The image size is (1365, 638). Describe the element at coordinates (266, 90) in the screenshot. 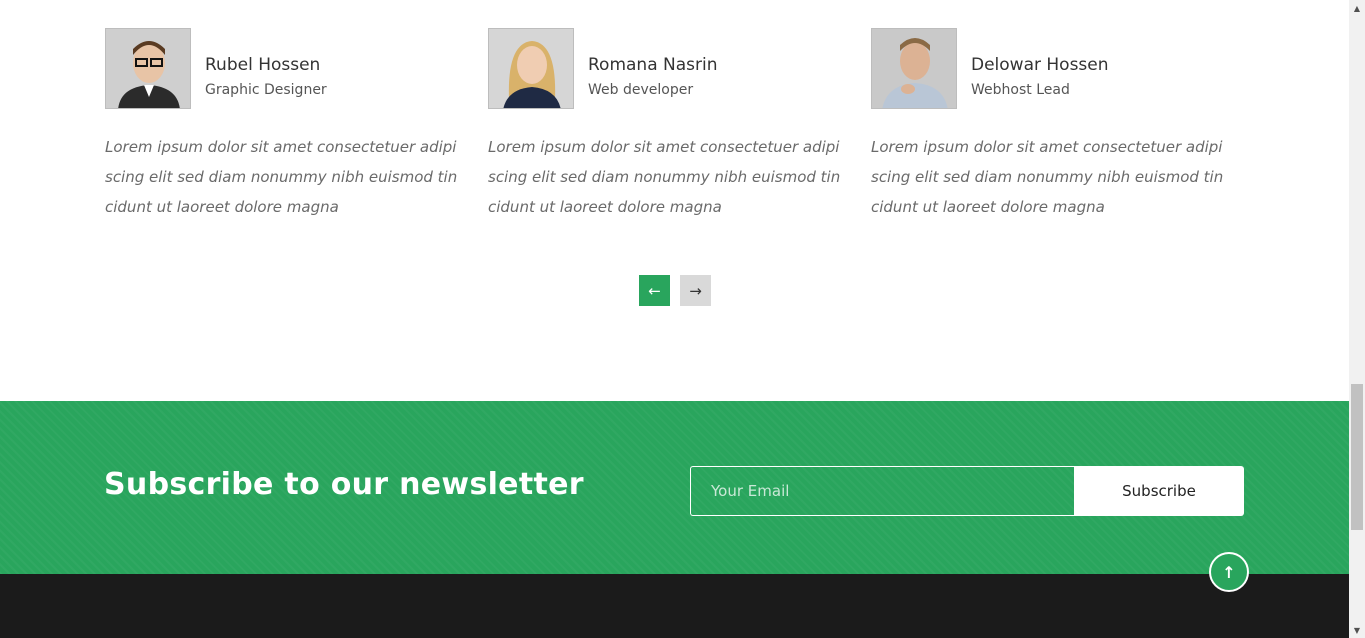

I see `member-role: Graphic Designer` at that location.